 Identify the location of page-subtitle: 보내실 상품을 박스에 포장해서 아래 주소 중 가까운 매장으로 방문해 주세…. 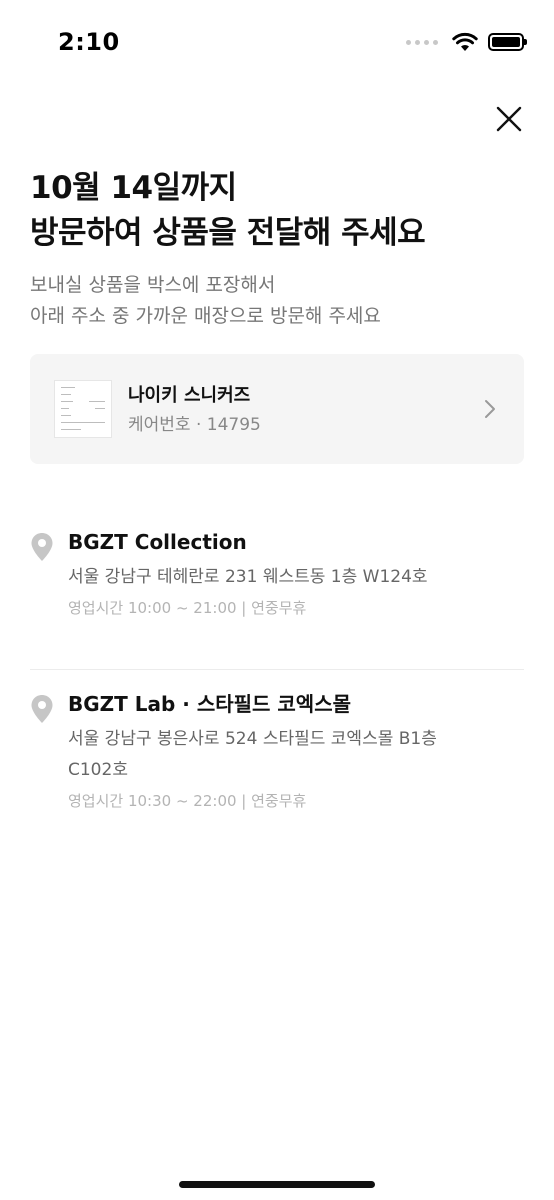
(205, 301).